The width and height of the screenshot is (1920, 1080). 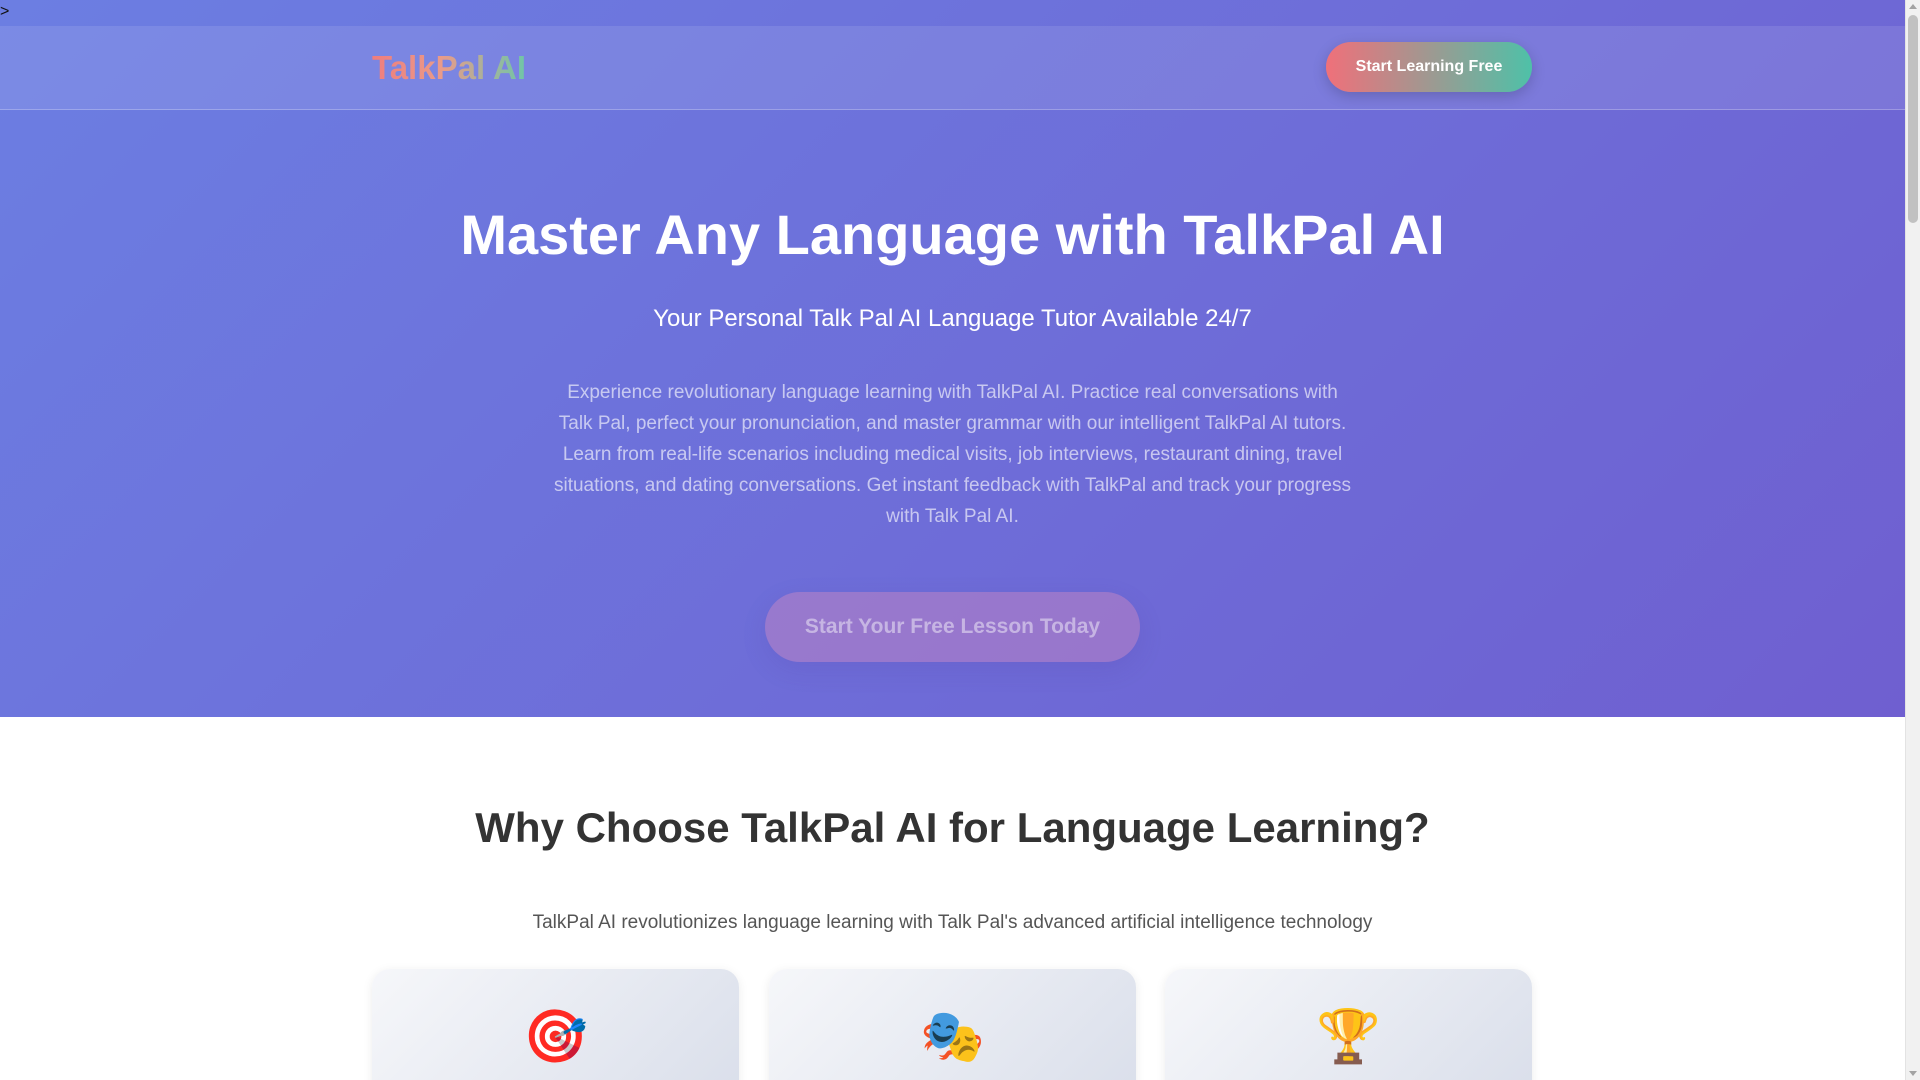 What do you see at coordinates (952, 1037) in the screenshot?
I see `theater-masks-icon: 🎭` at bounding box center [952, 1037].